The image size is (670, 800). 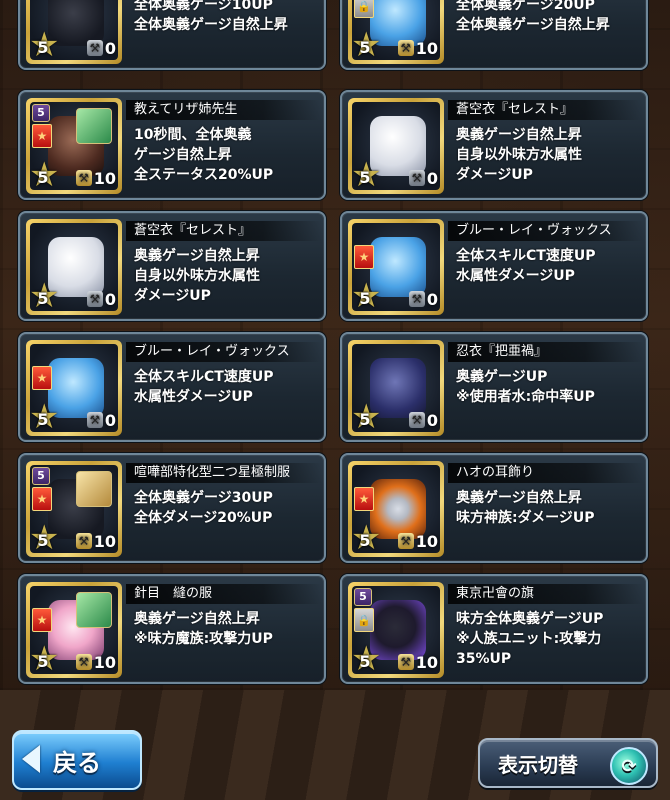 I want to click on description-line: ダメージUP, so click(x=172, y=296).